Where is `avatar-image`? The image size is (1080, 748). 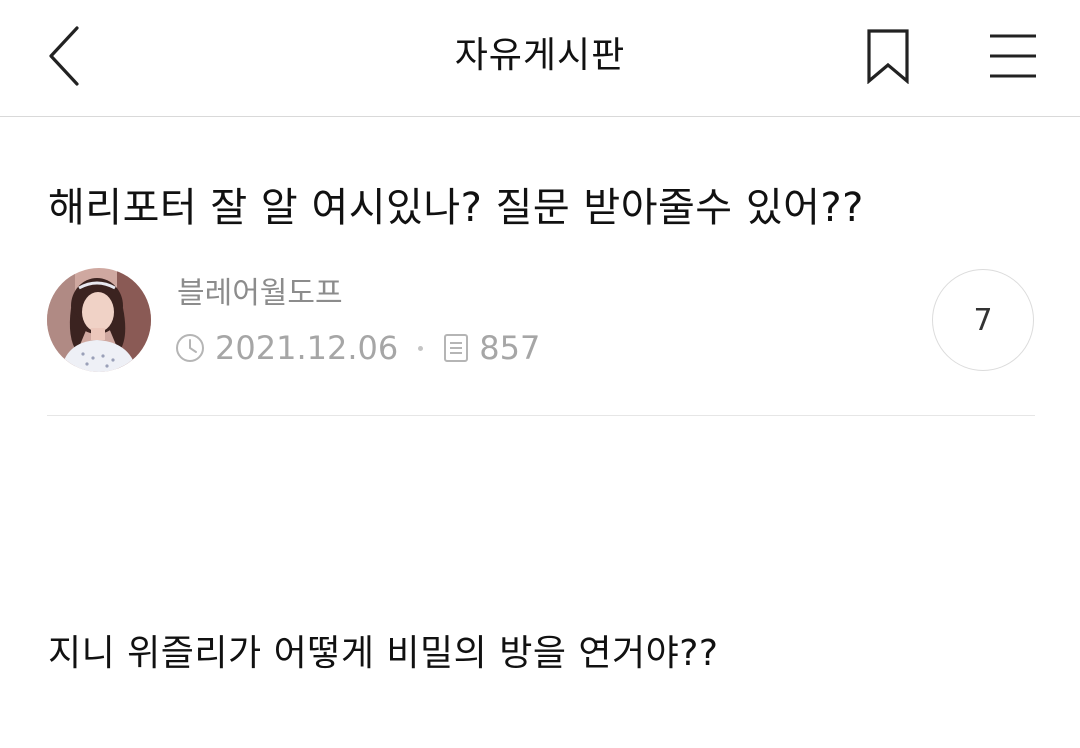
avatar-image is located at coordinates (99, 320).